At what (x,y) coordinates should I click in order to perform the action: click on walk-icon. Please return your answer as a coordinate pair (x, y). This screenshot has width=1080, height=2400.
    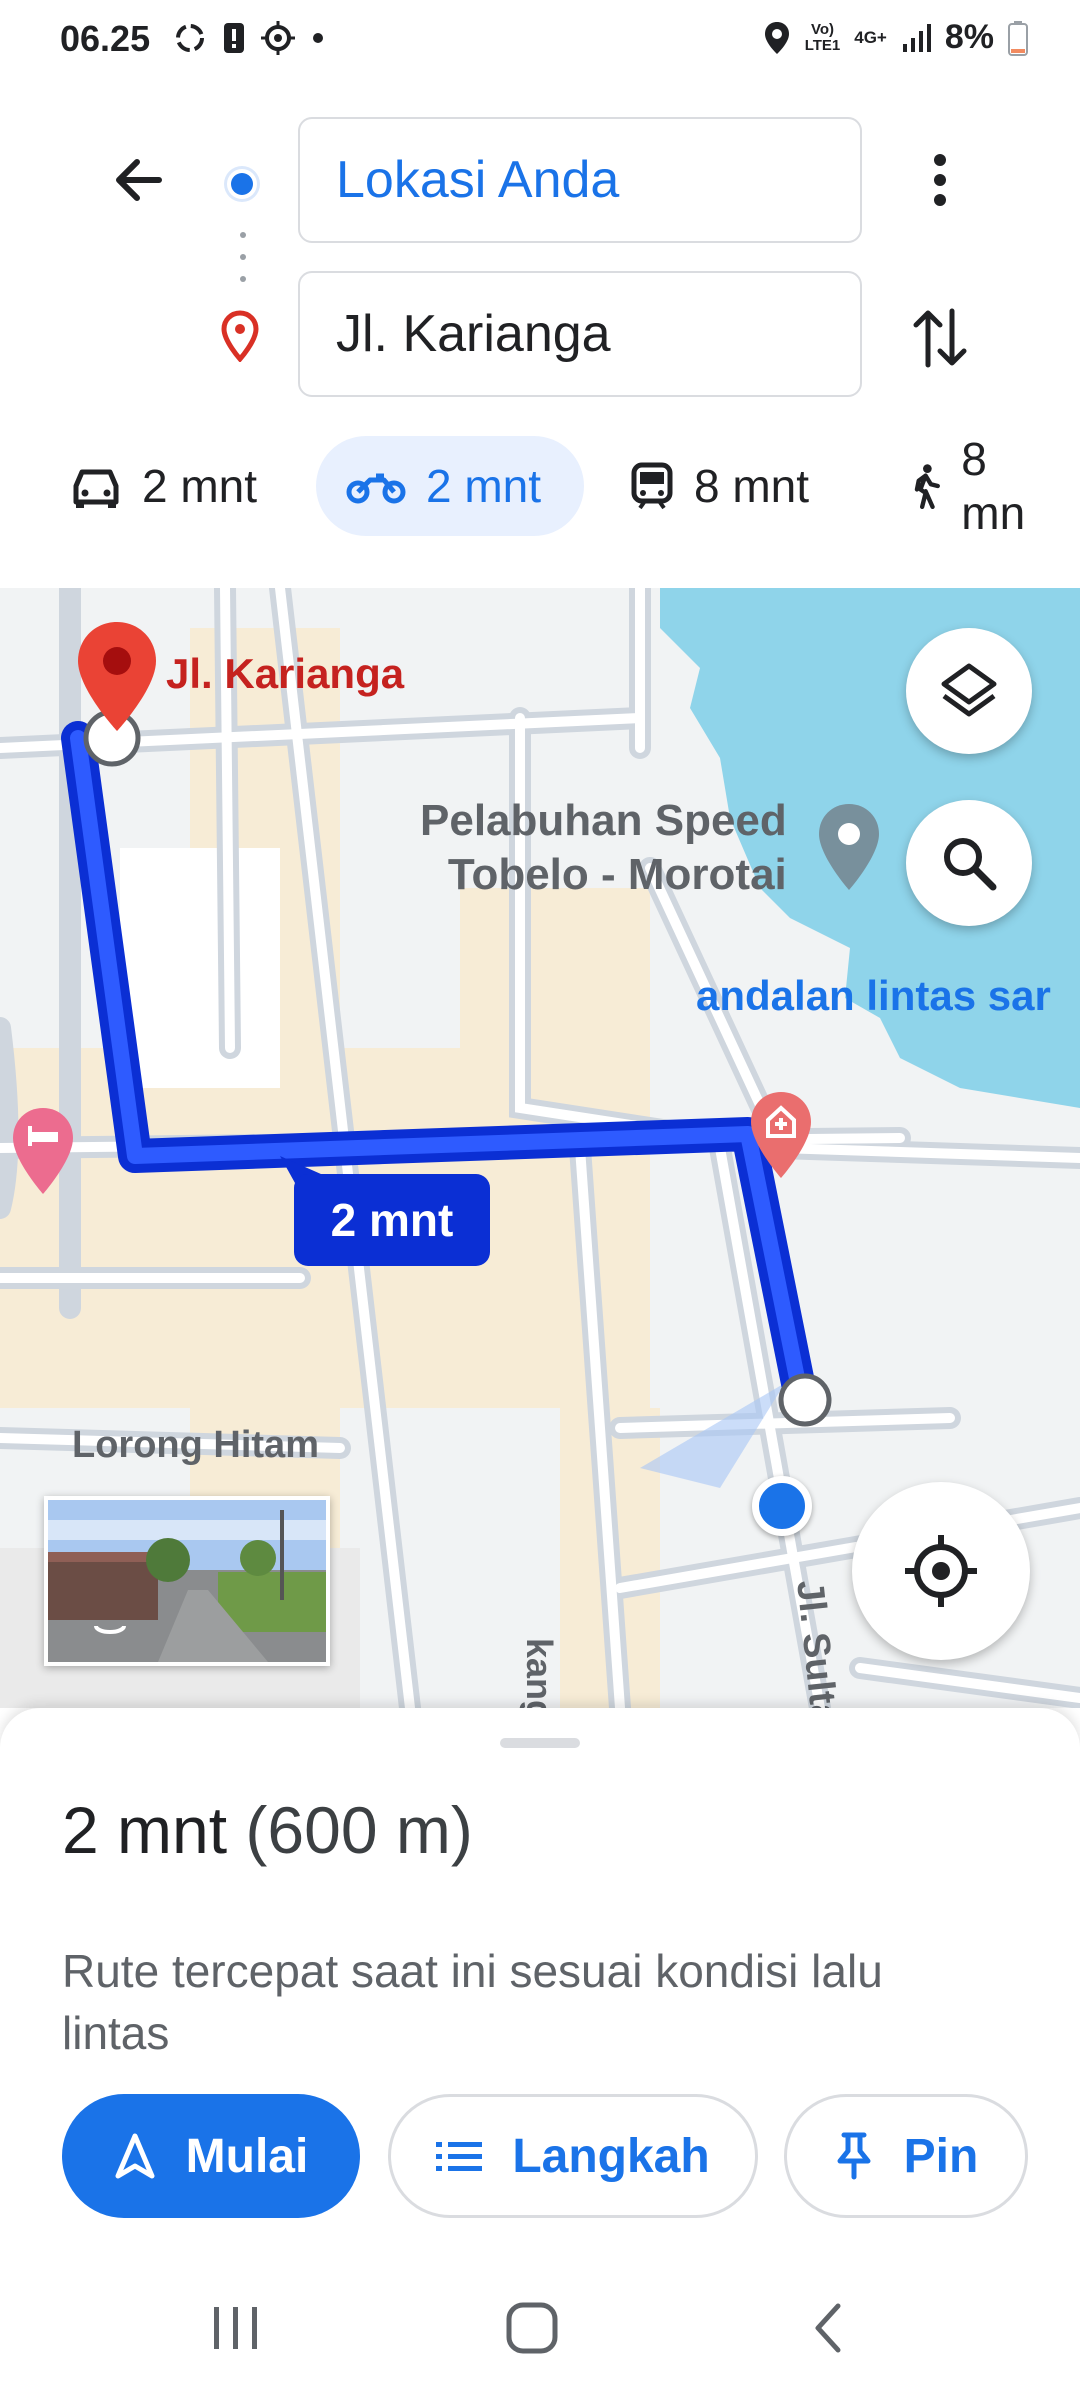
    Looking at the image, I should click on (927, 487).